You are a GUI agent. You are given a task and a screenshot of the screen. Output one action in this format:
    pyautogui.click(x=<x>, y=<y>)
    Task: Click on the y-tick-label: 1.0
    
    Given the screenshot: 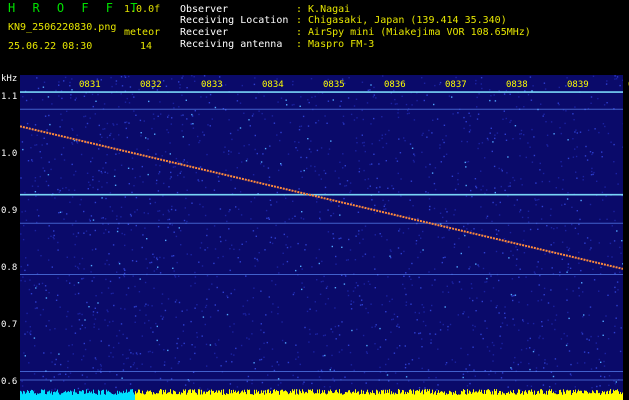 What is the action you would take?
    pyautogui.click(x=9, y=153)
    